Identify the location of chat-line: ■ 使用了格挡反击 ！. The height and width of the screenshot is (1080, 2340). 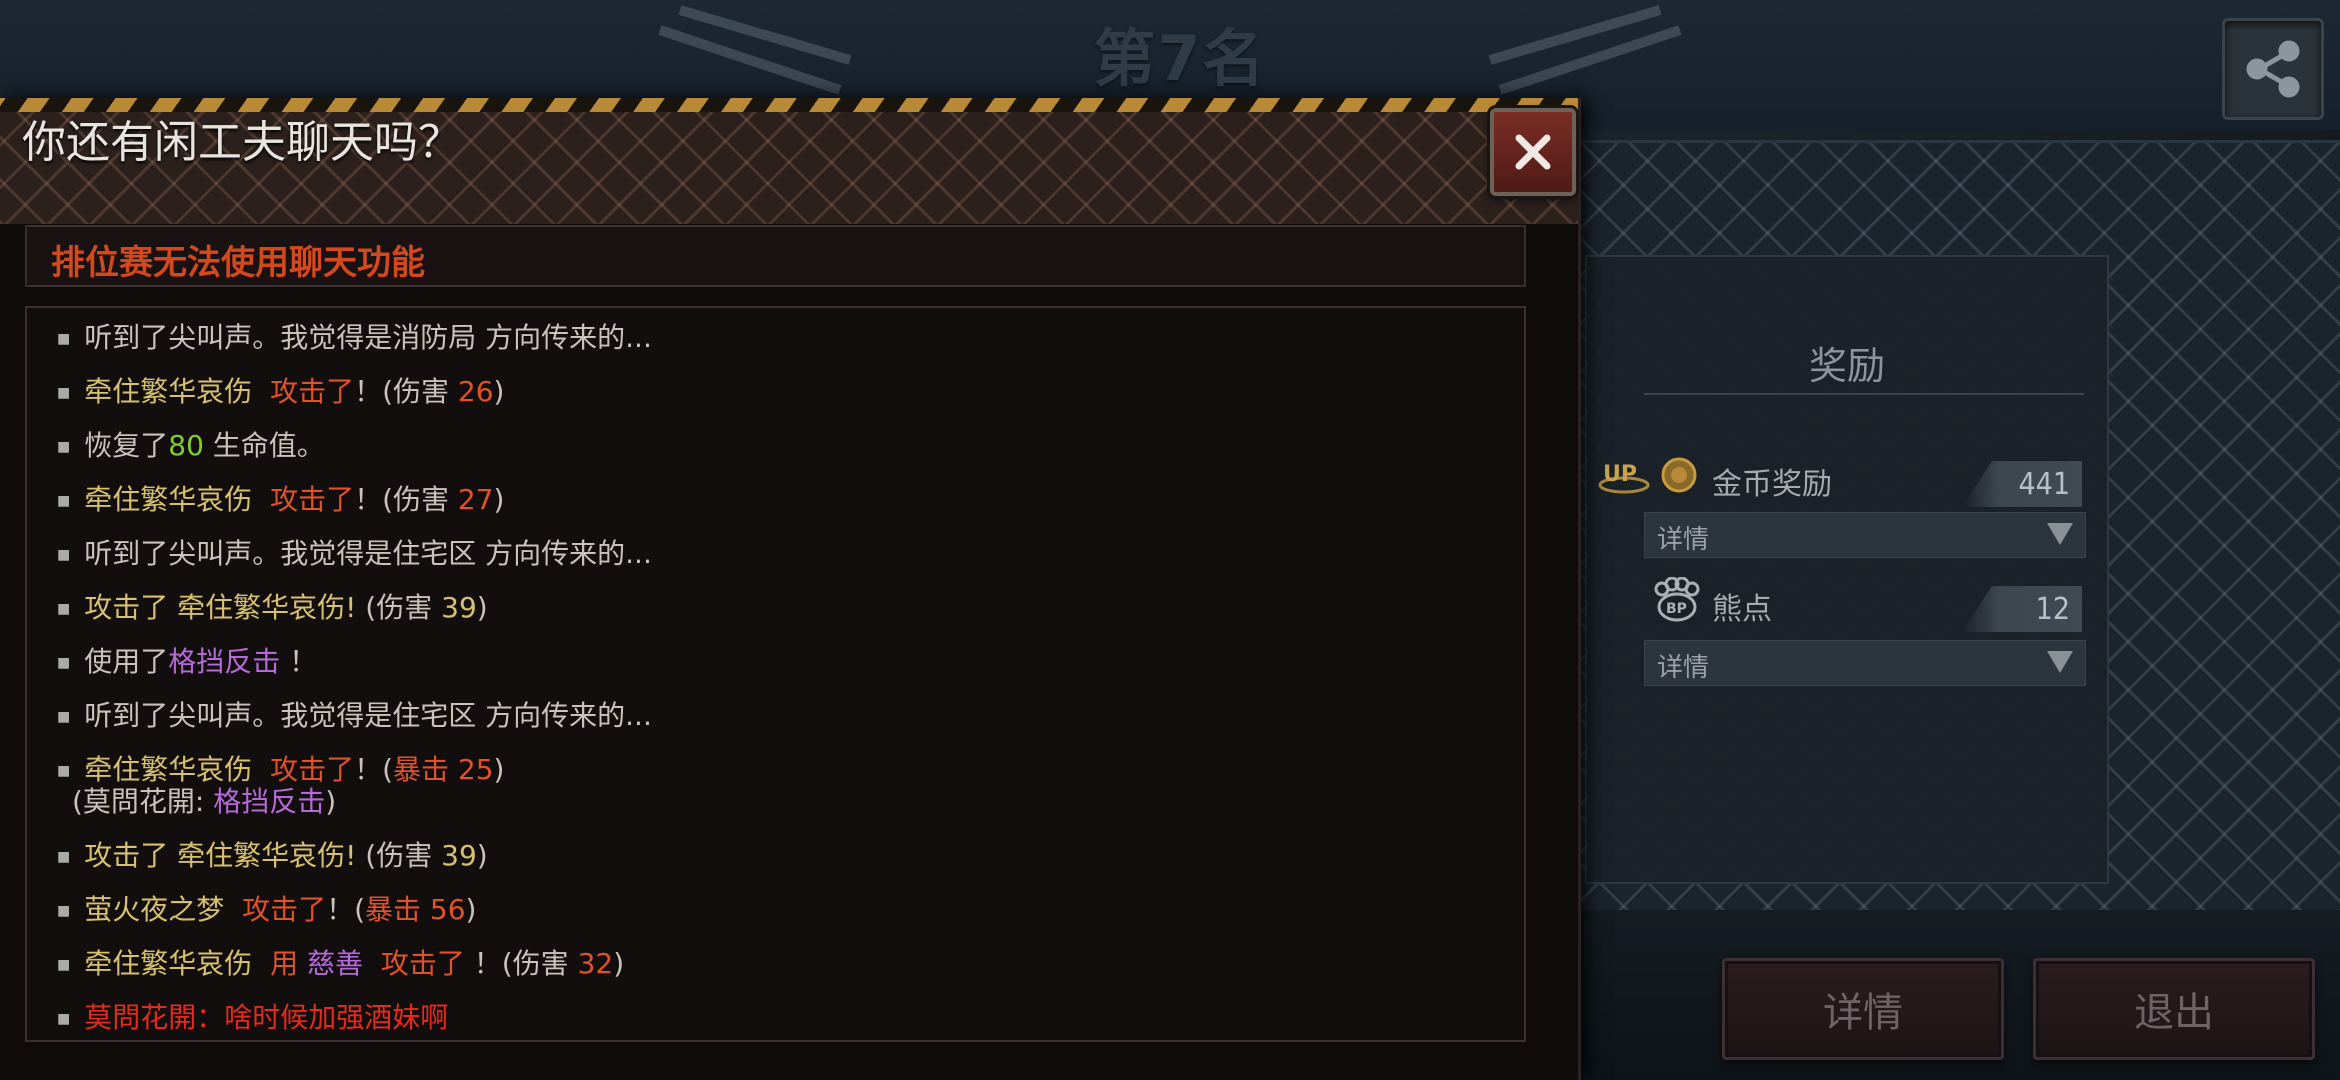
(187, 661).